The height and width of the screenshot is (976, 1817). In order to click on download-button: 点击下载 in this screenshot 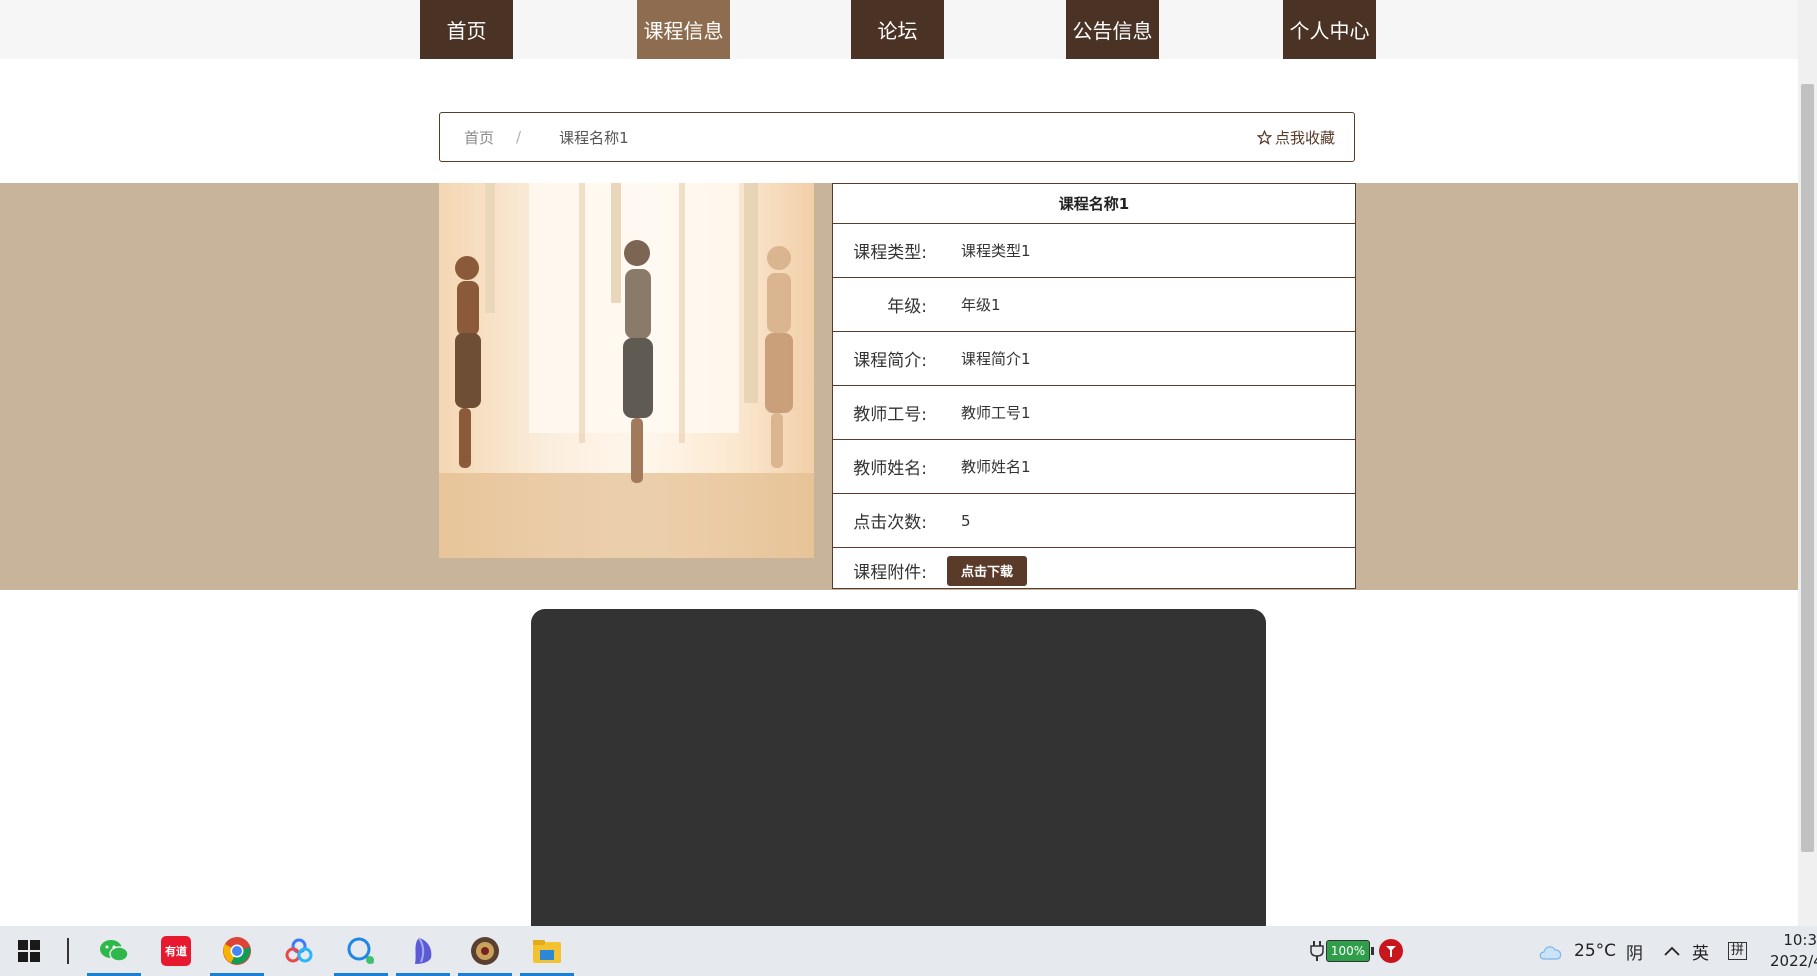, I will do `click(987, 570)`.